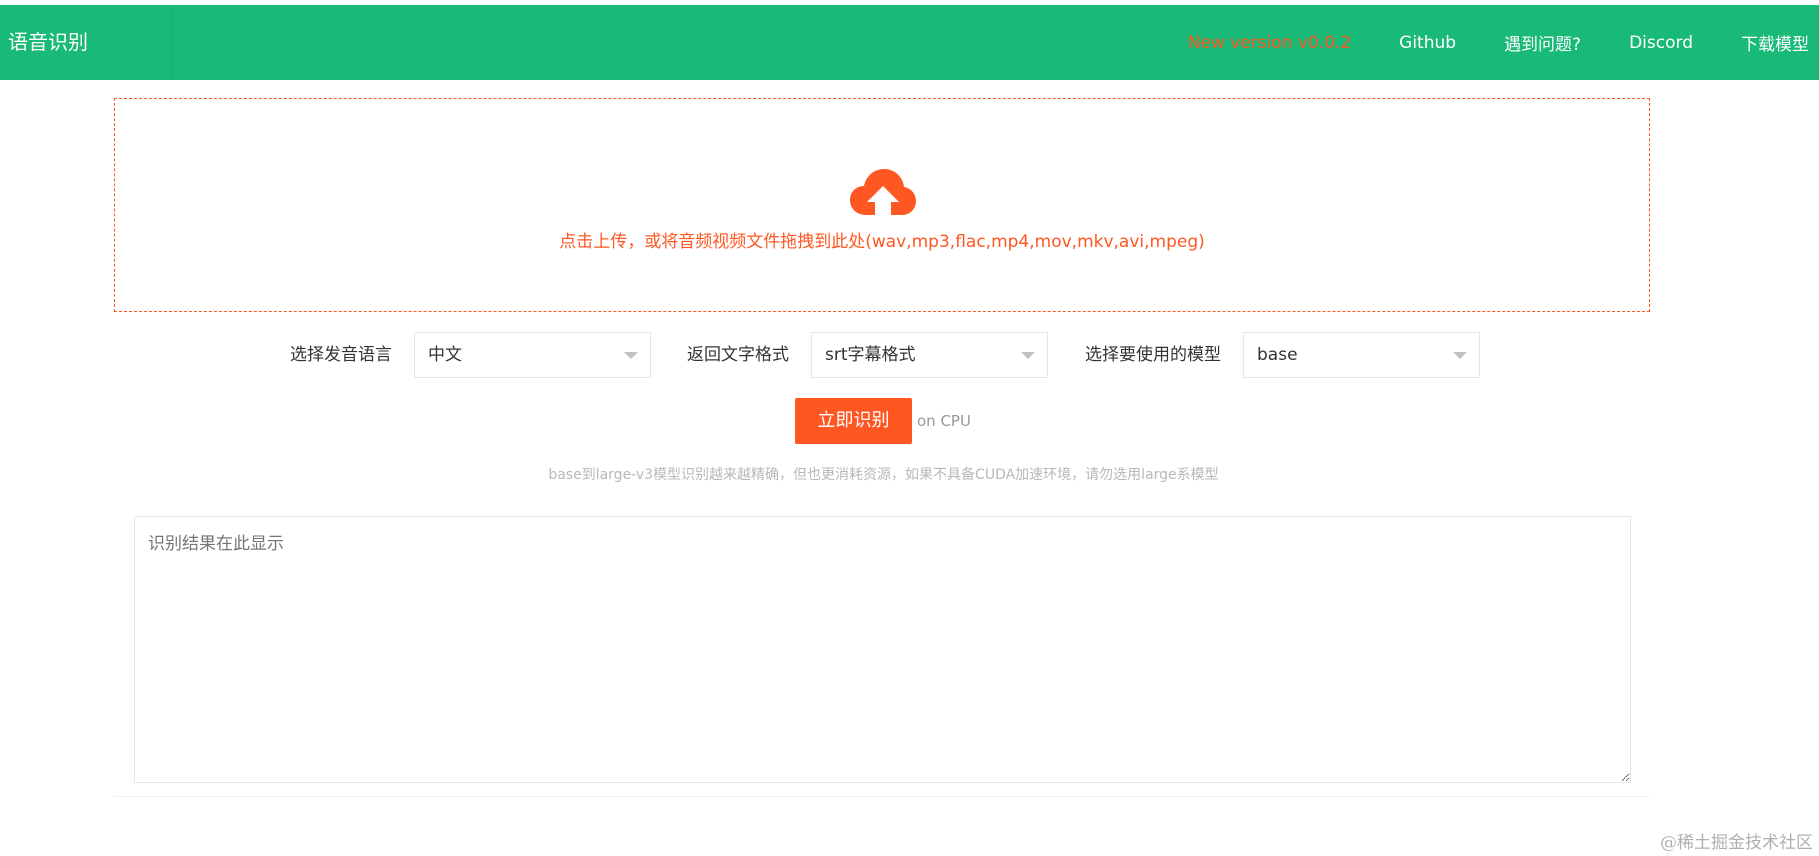  What do you see at coordinates (1775, 42) in the screenshot?
I see `nav-link-download-model: 下载模型` at bounding box center [1775, 42].